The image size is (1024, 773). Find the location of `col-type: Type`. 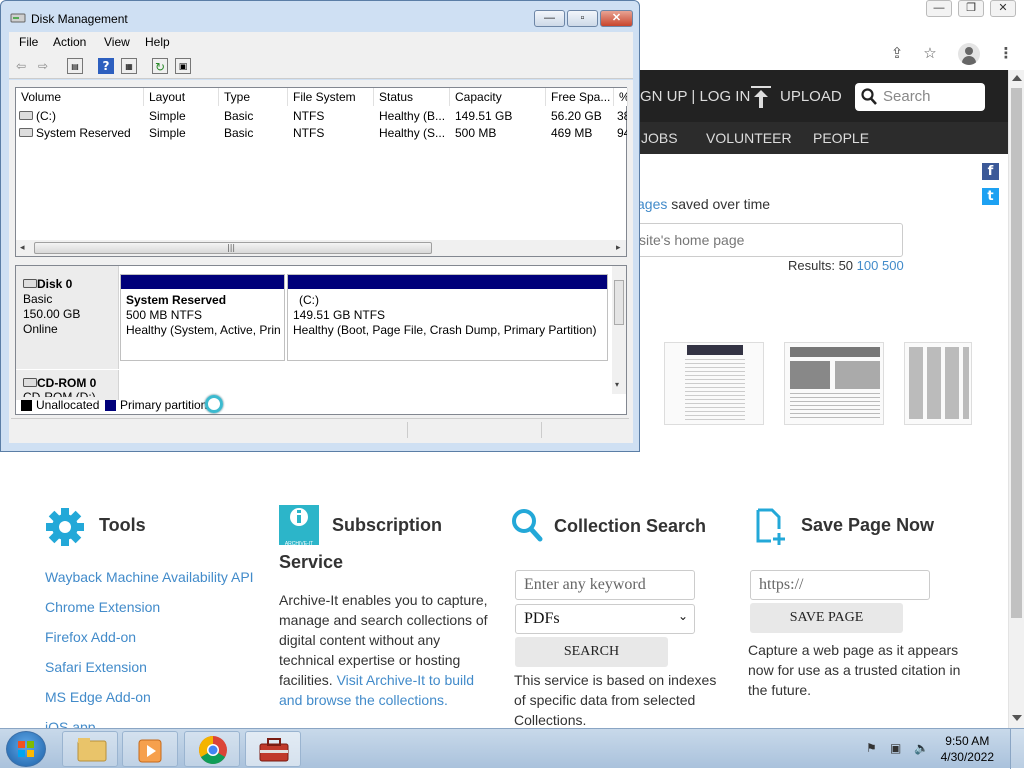

col-type: Type is located at coordinates (253, 97).